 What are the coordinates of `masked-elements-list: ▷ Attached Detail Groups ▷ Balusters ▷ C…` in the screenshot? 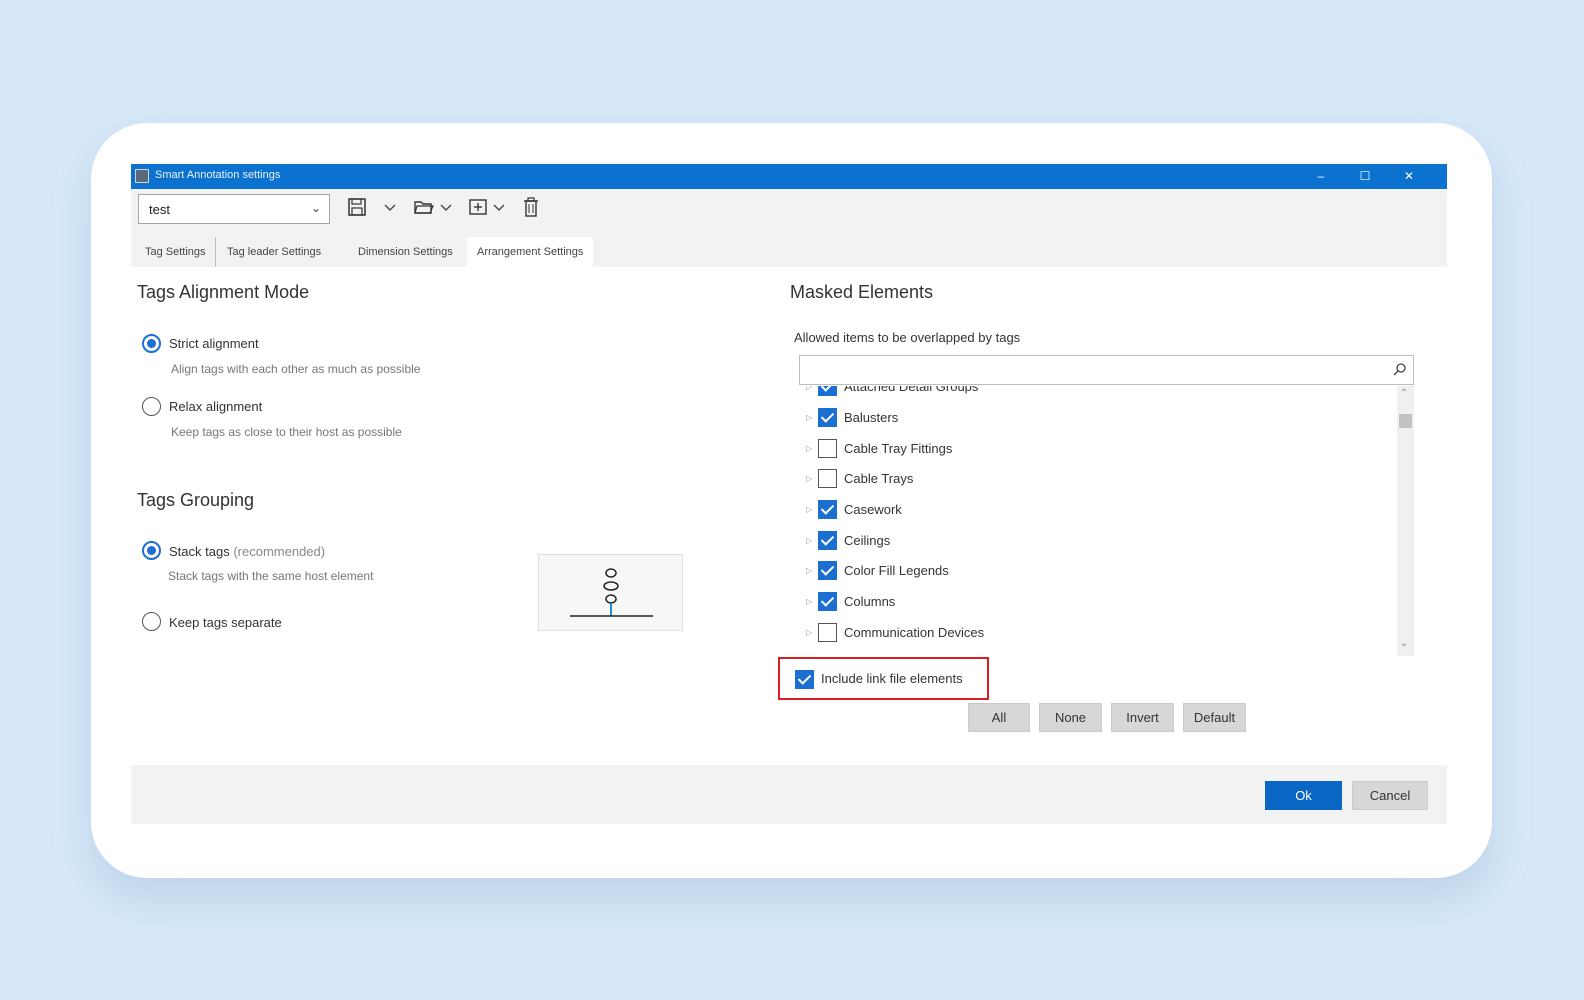 It's located at (1106, 521).